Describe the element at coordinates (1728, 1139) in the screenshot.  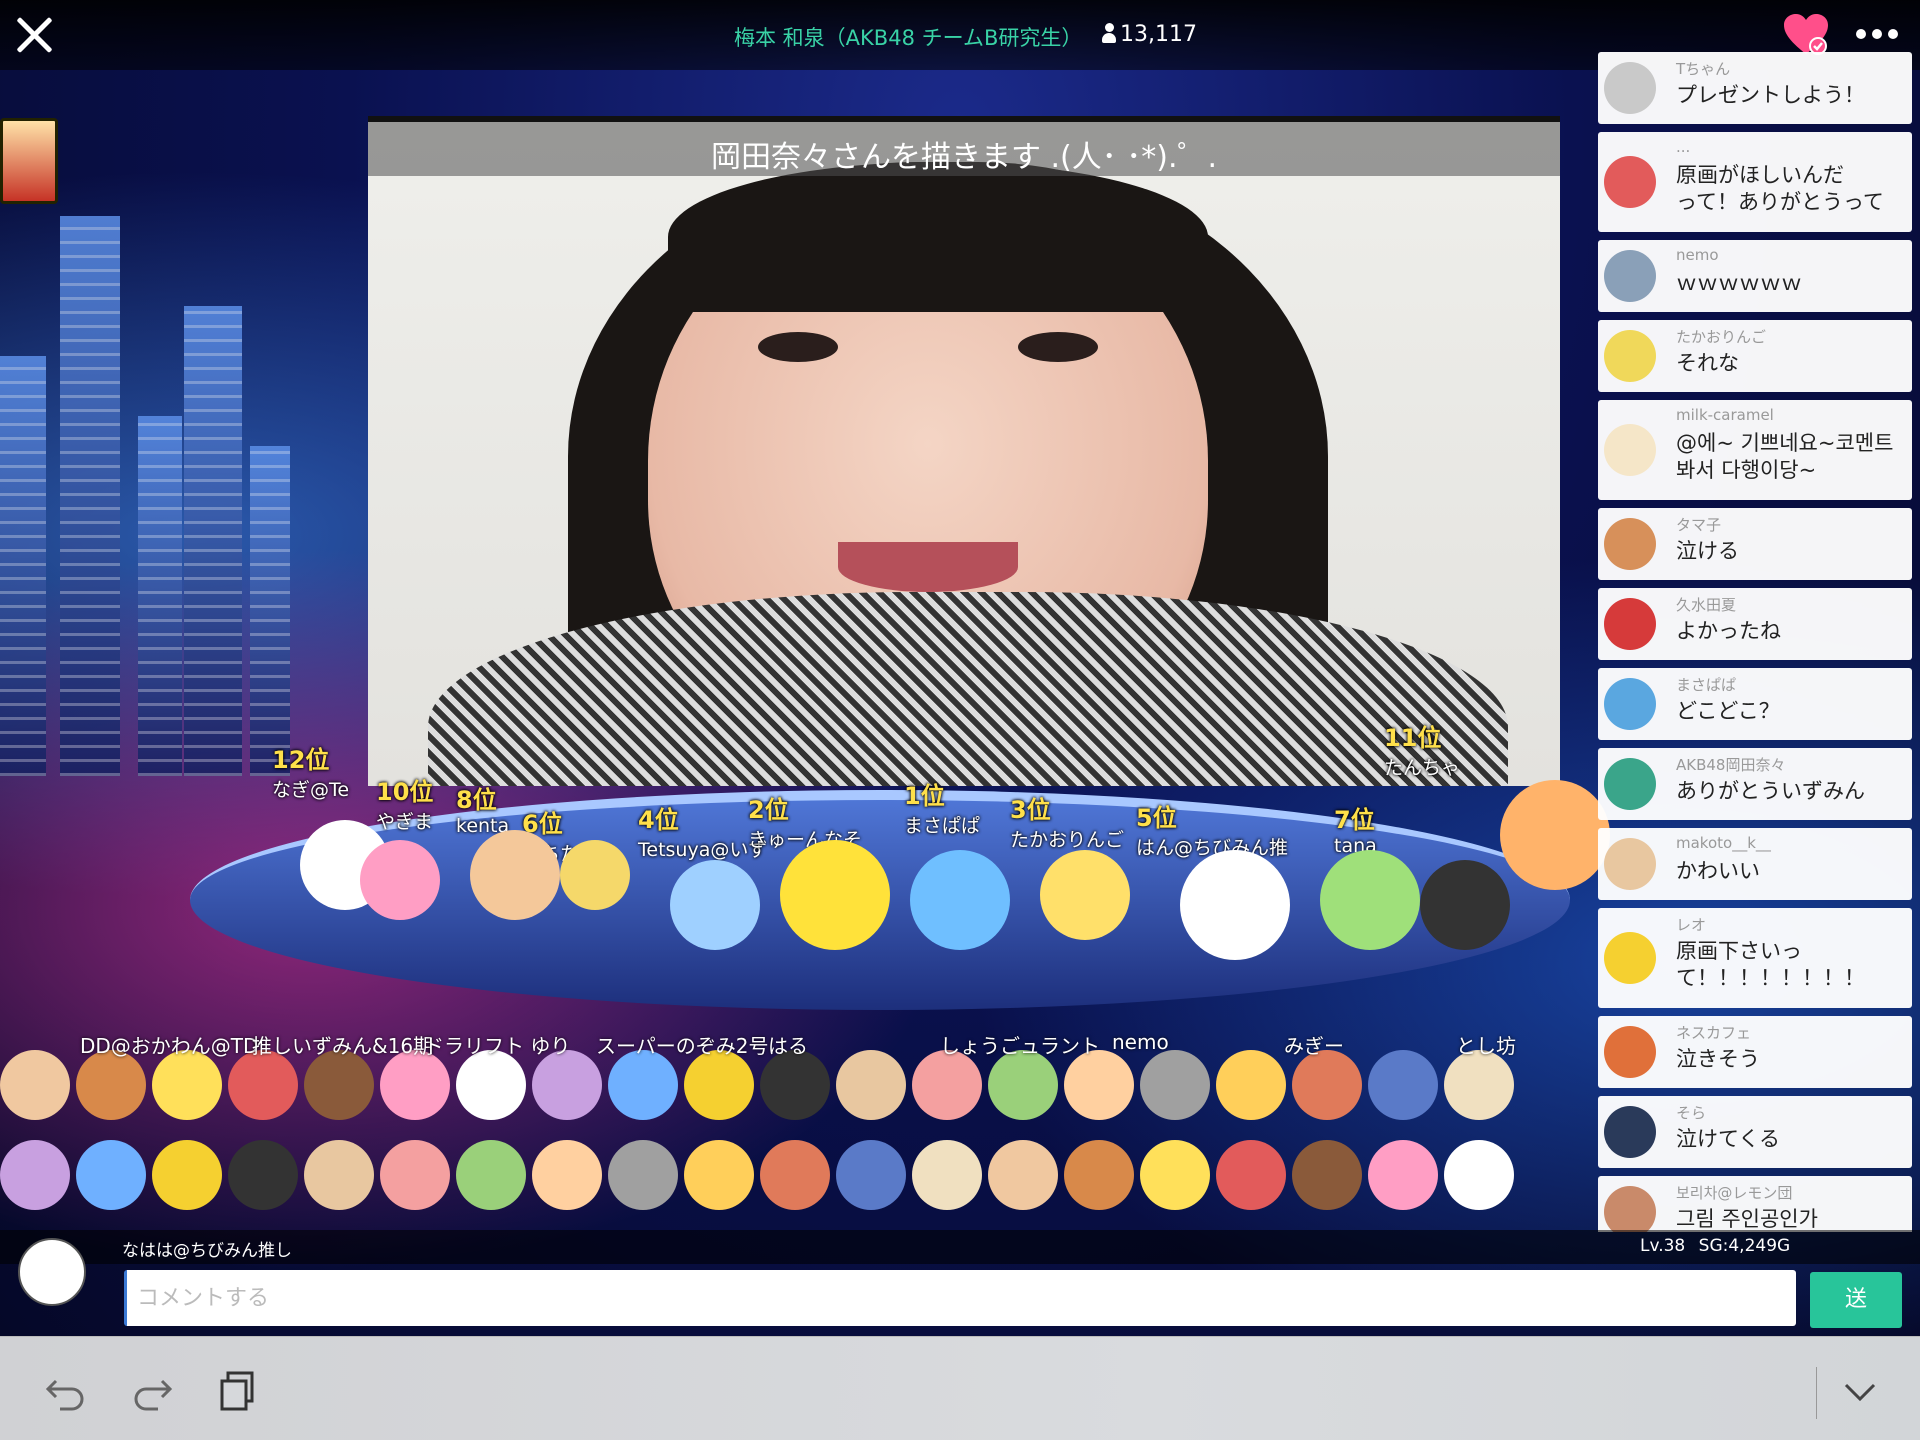
I see `comment-text: 泣けてくる` at that location.